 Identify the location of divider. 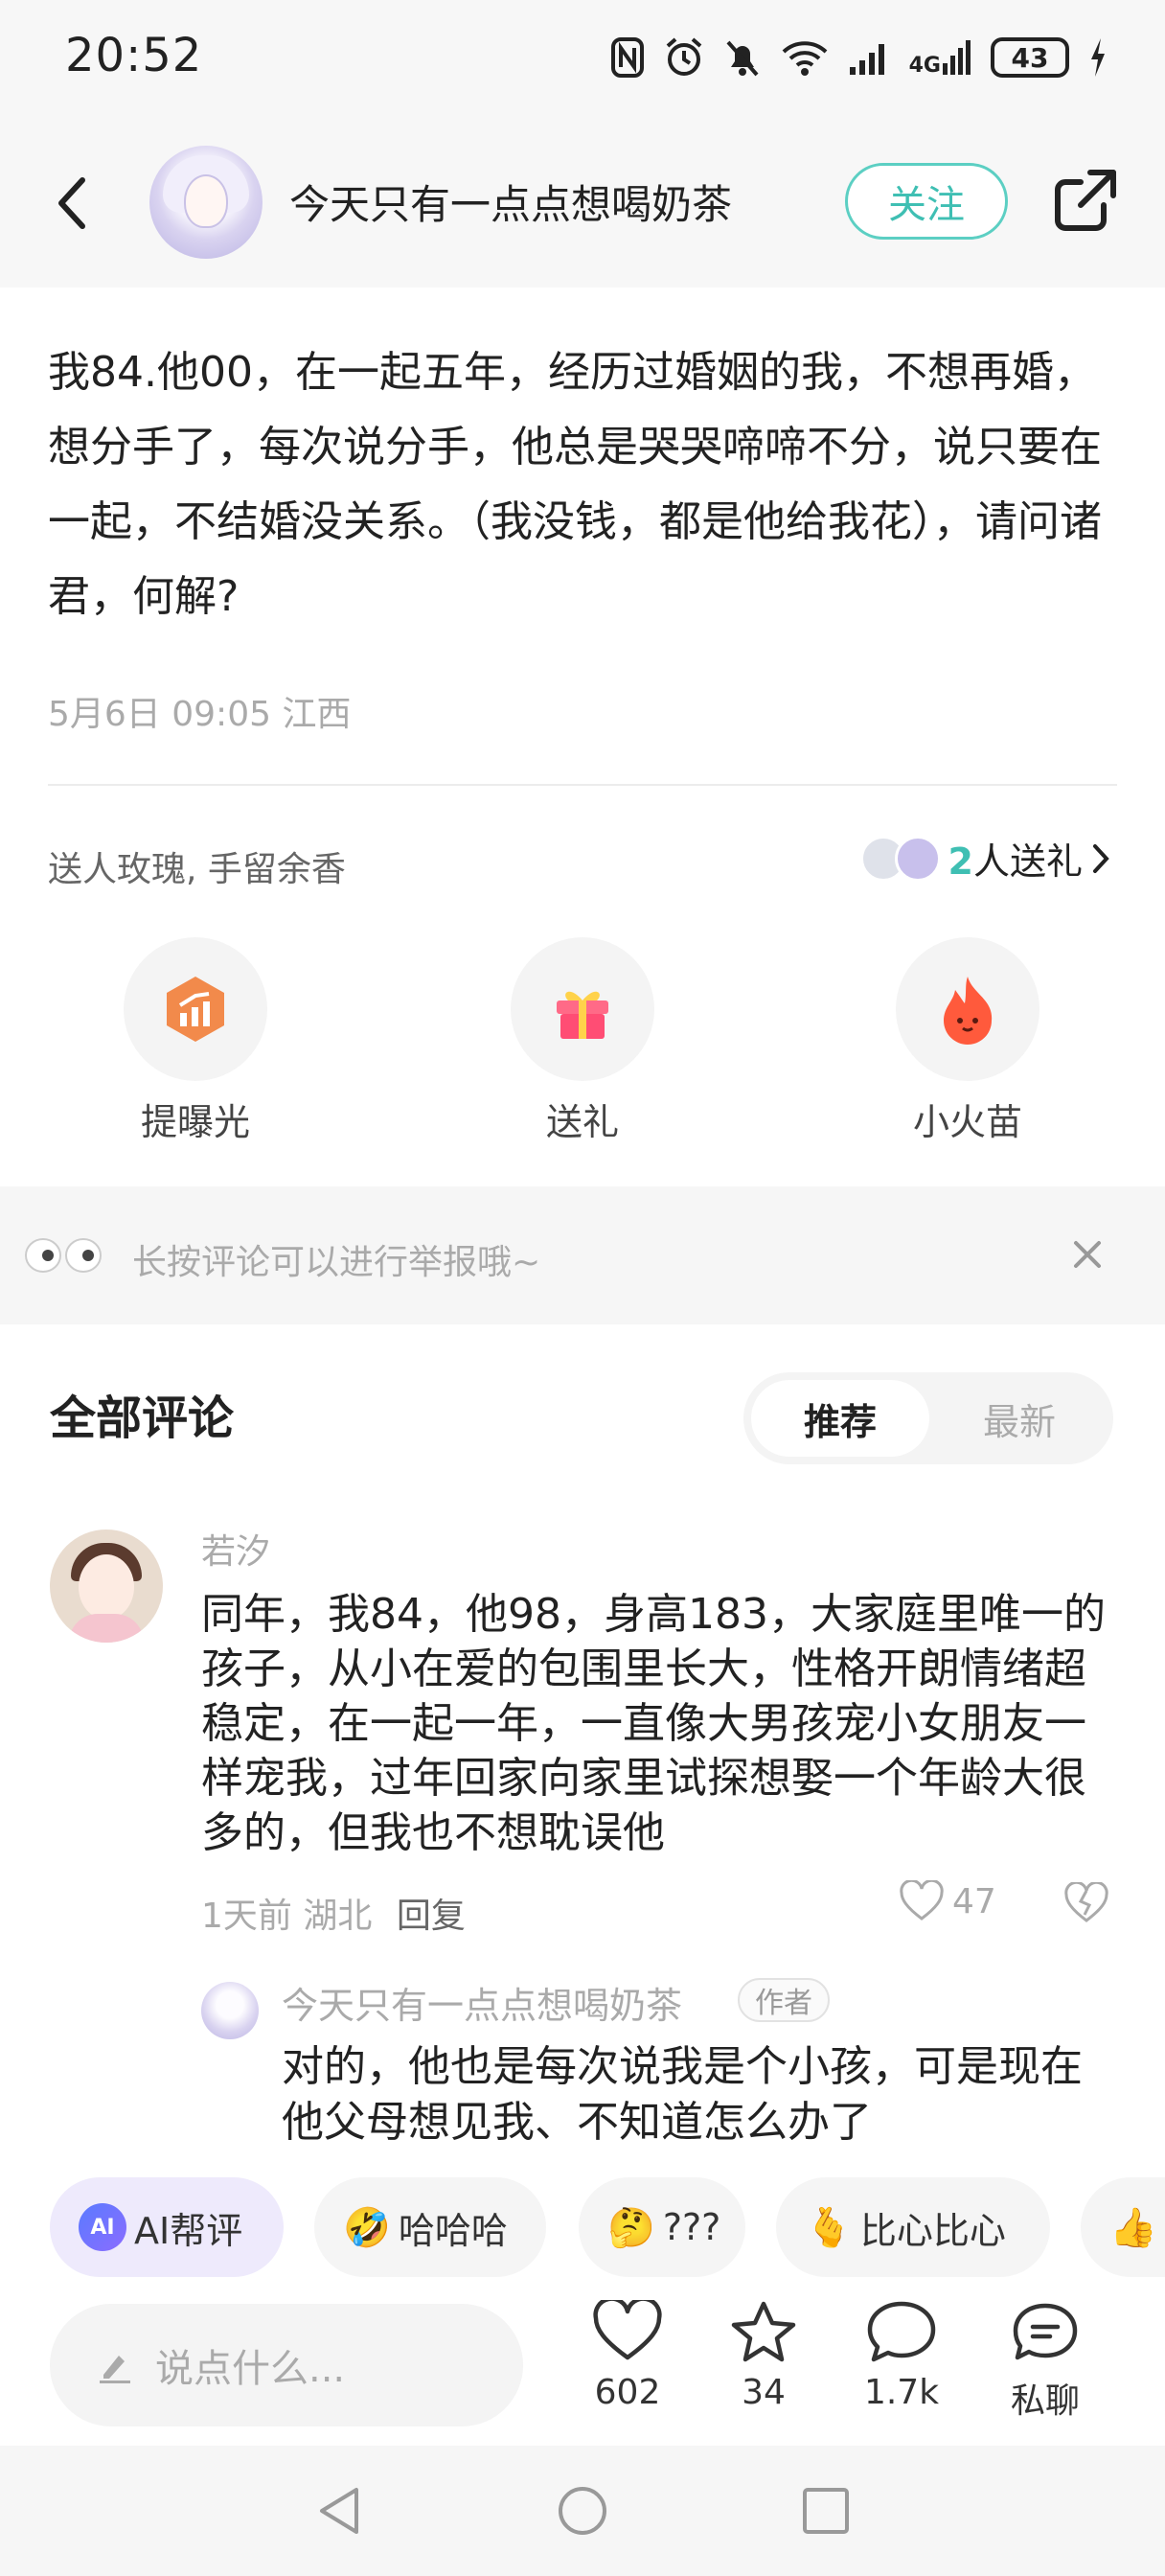
(582, 785).